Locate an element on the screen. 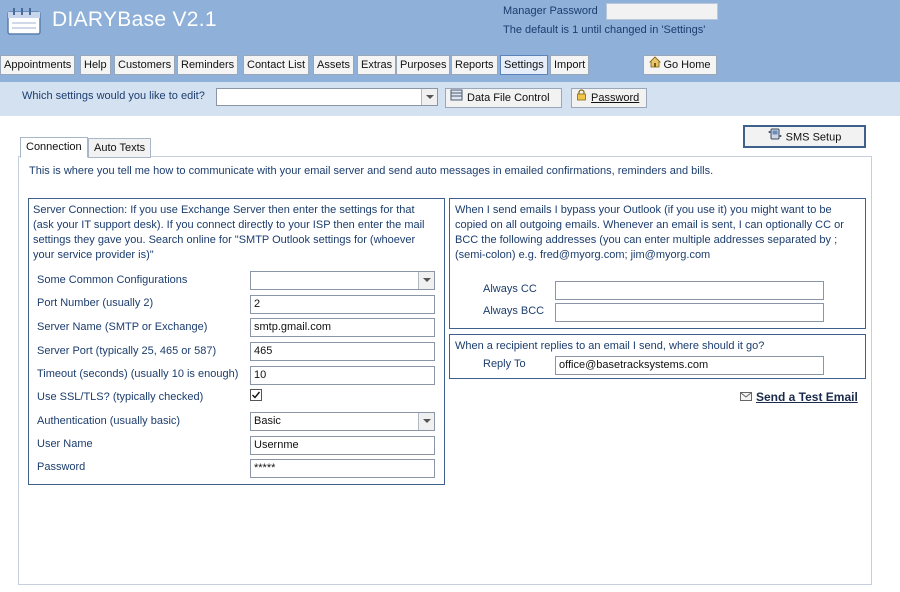 The height and width of the screenshot is (592, 900). user-name-label: User Name is located at coordinates (65, 444).